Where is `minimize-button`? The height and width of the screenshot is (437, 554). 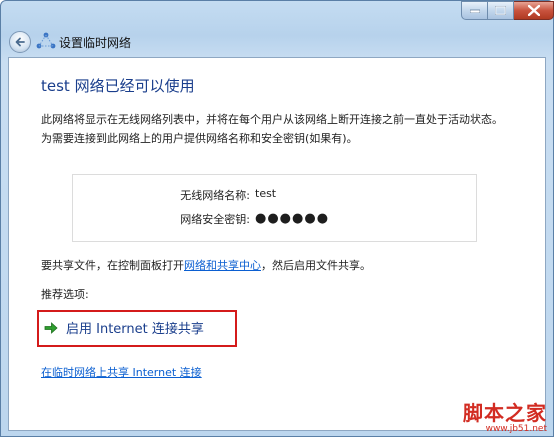 minimize-button is located at coordinates (474, 10).